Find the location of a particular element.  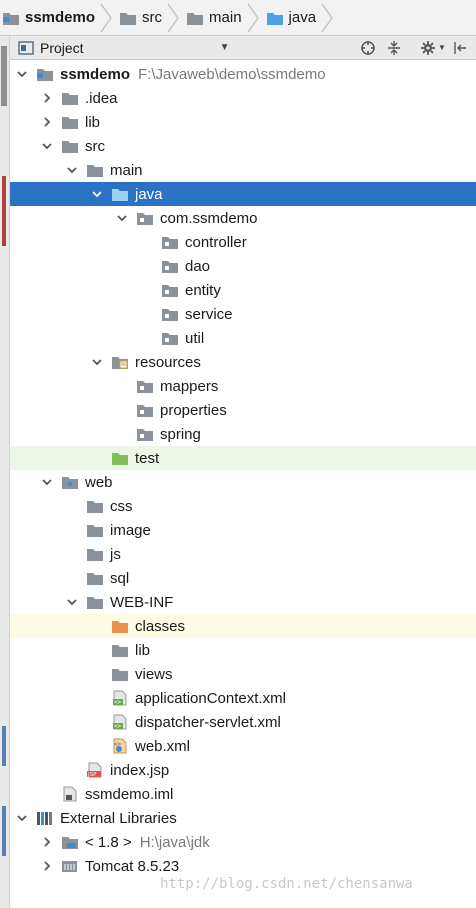

tree-node: controller is located at coordinates (243, 242).